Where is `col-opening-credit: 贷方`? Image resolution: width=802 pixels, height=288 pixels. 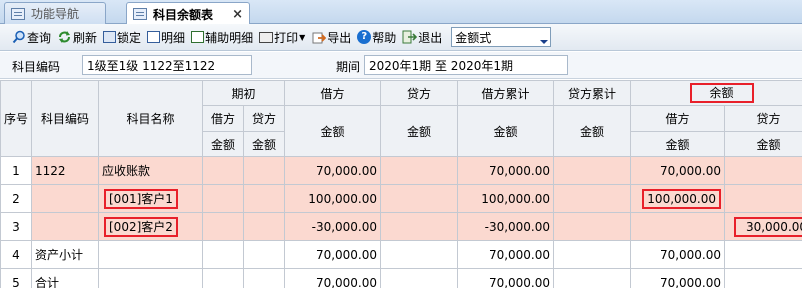
col-opening-credit: 贷方 is located at coordinates (264, 118).